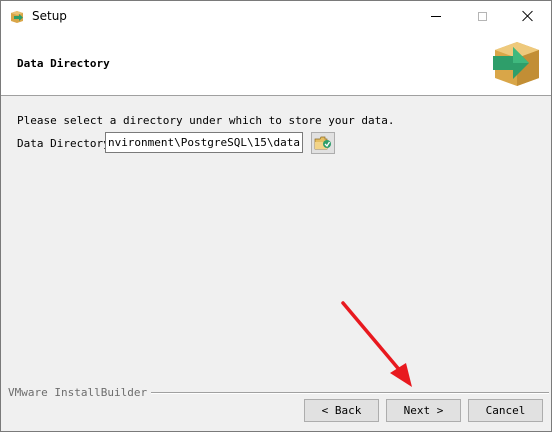  I want to click on installbuilder-brand: VMware InstallBuilder, so click(80, 392).